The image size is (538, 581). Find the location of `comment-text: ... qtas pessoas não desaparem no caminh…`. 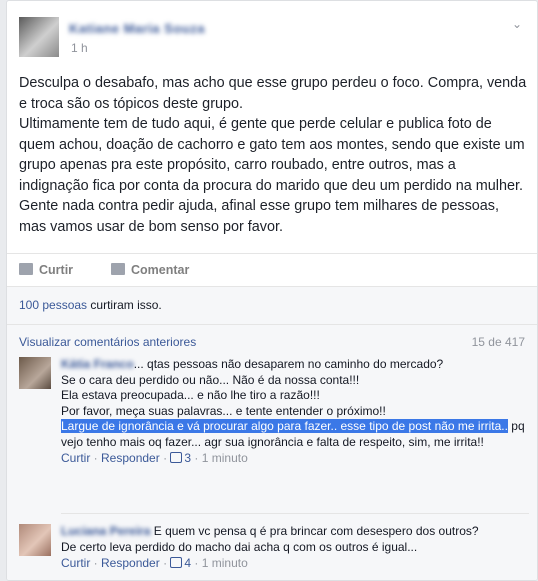

comment-text: ... qtas pessoas não desaparem no caminh… is located at coordinates (288, 364).